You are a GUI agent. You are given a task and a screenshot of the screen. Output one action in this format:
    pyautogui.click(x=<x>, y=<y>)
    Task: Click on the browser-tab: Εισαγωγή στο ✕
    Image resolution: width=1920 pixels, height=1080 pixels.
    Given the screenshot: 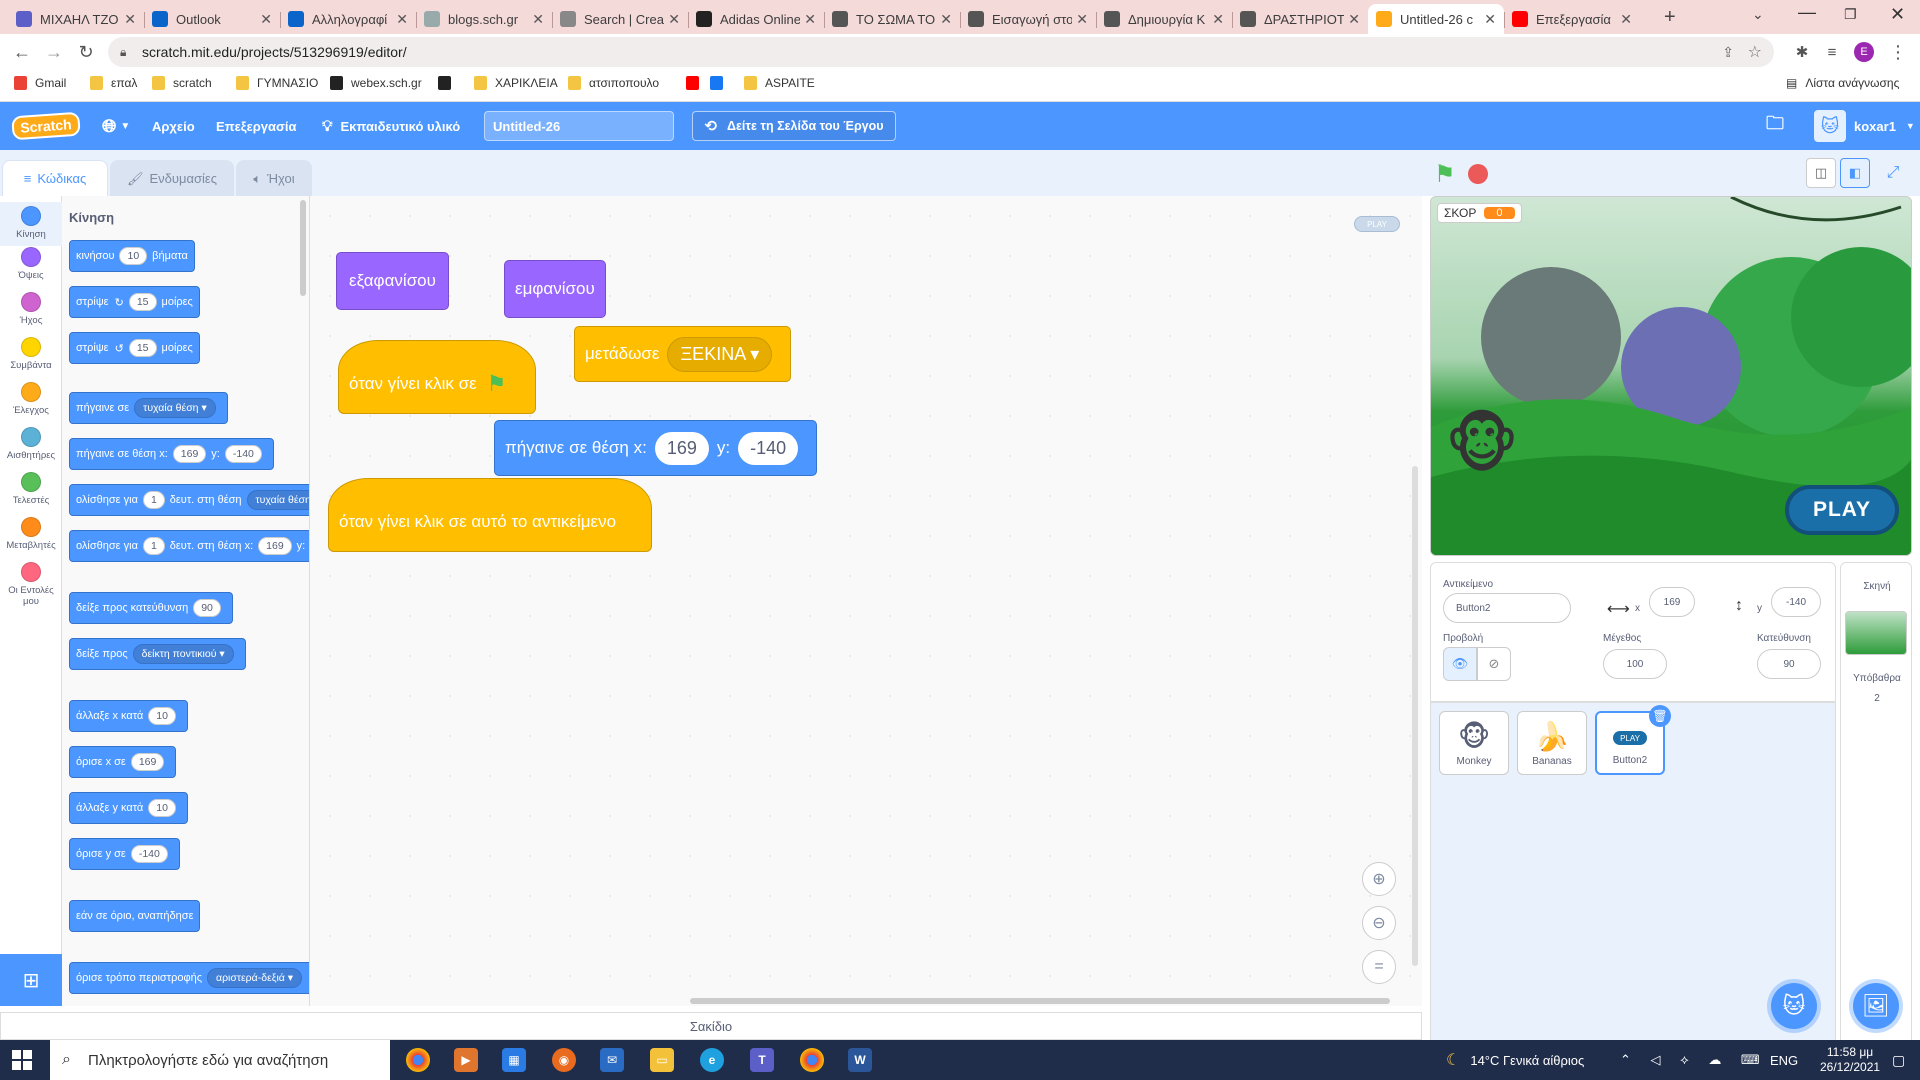 What is the action you would take?
    pyautogui.click(x=1028, y=19)
    